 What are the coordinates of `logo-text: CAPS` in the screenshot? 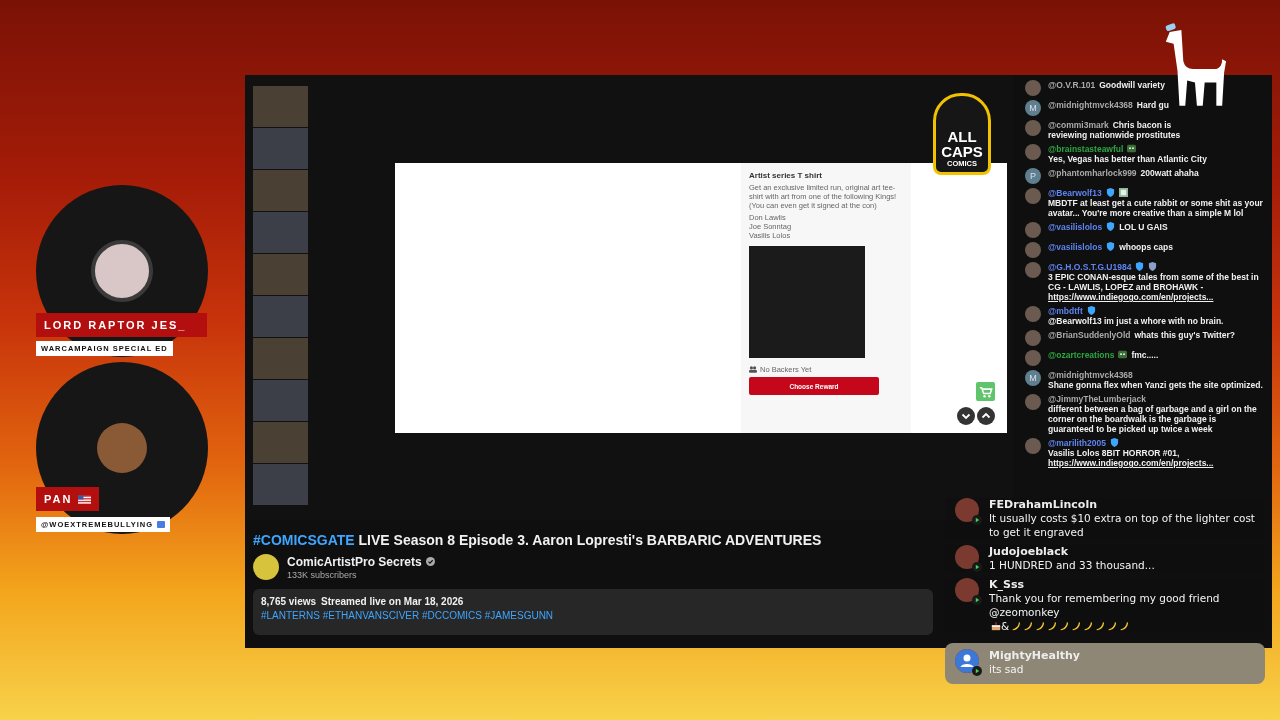 It's located at (962, 151).